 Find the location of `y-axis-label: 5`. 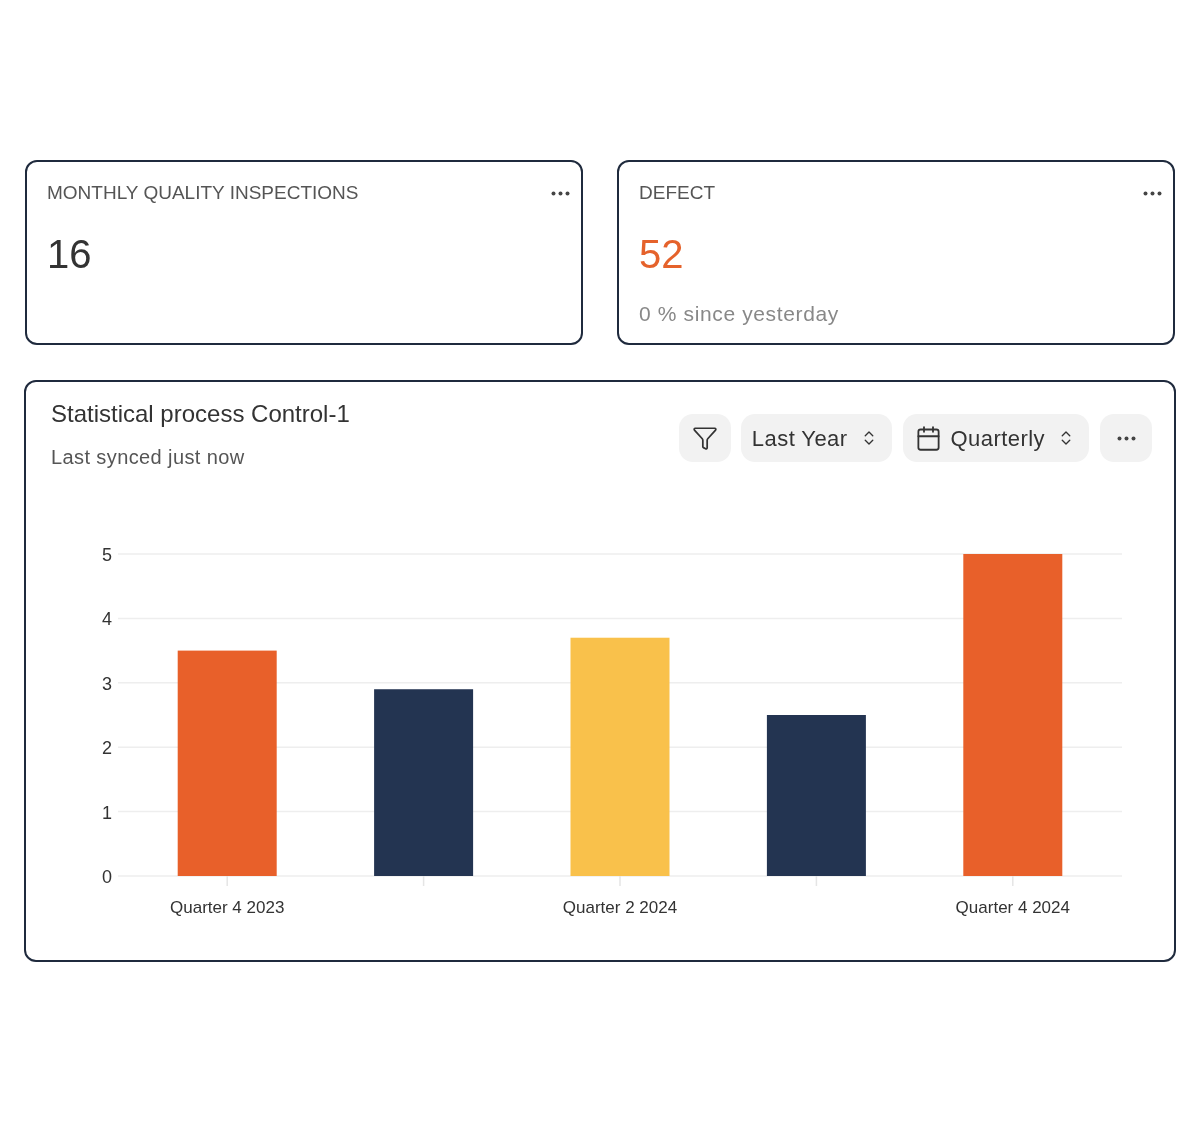

y-axis-label: 5 is located at coordinates (107, 555).